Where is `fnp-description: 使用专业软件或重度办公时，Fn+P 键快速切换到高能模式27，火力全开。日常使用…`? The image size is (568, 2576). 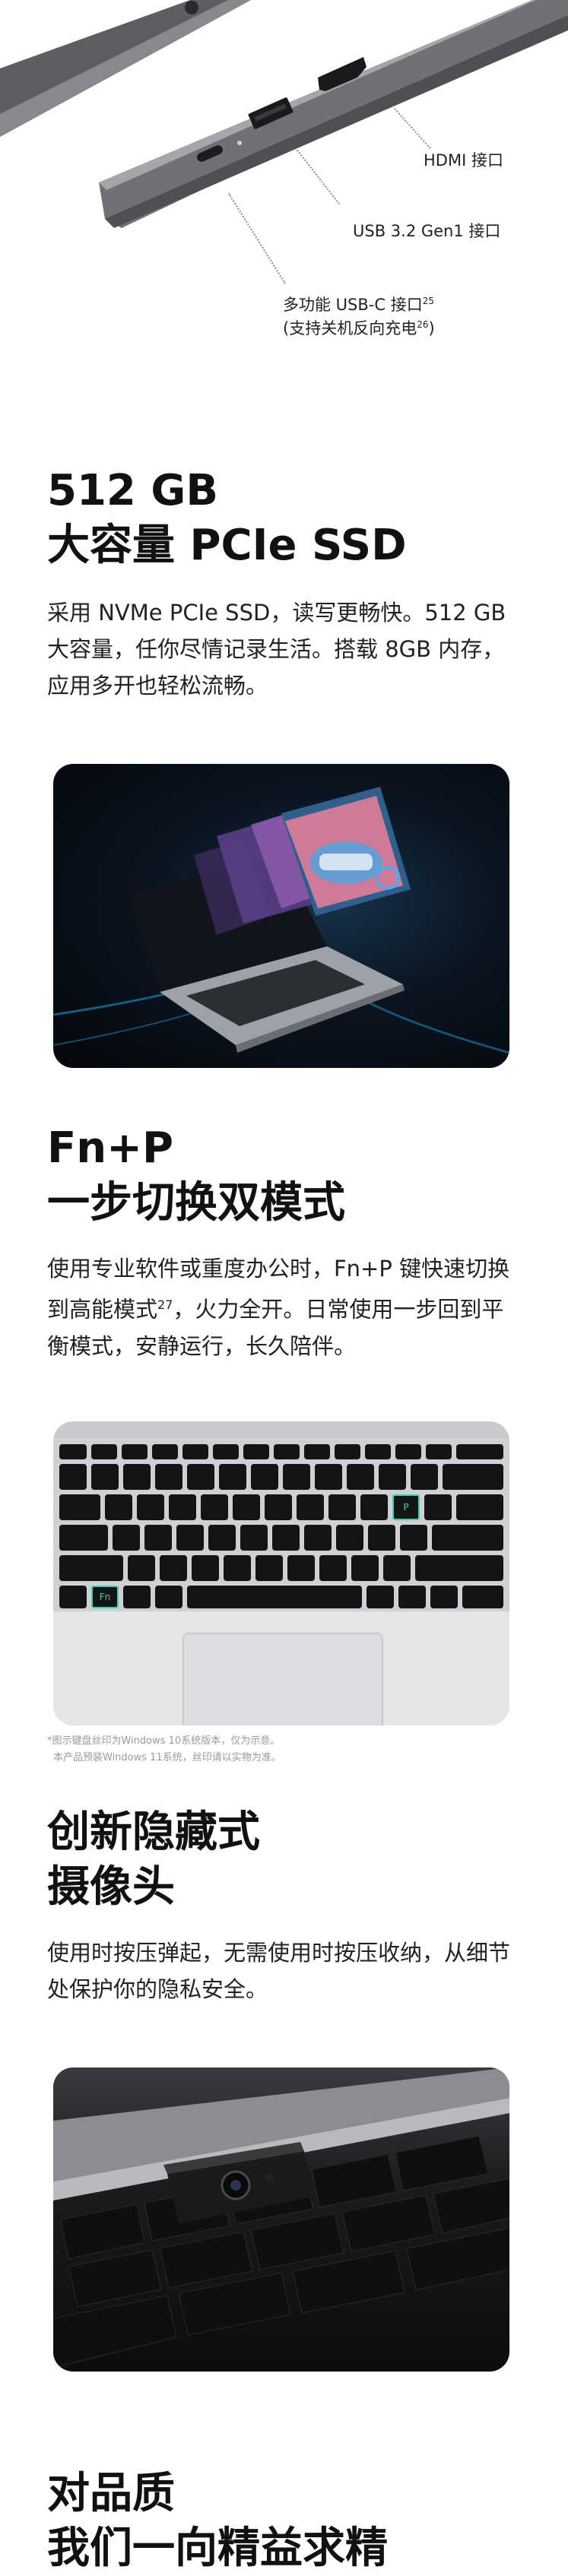 fnp-description: 使用专业软件或重度办公时，Fn+P 键快速切换到高能模式27，火力全开。日常使用… is located at coordinates (278, 1307).